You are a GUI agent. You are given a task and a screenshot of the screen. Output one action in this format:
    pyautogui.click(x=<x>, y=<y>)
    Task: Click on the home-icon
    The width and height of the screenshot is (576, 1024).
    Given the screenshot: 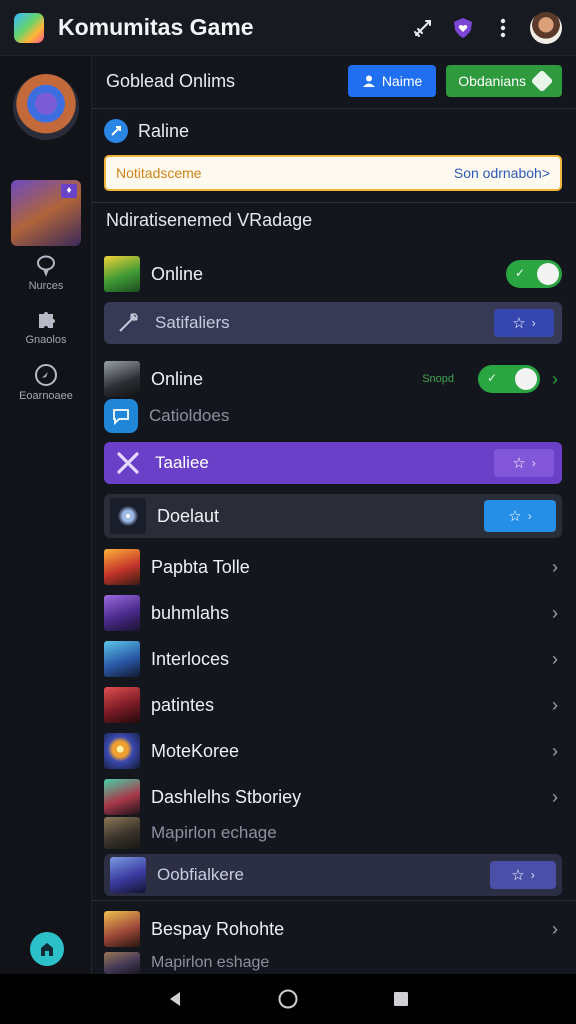 What is the action you would take?
    pyautogui.click(x=288, y=999)
    